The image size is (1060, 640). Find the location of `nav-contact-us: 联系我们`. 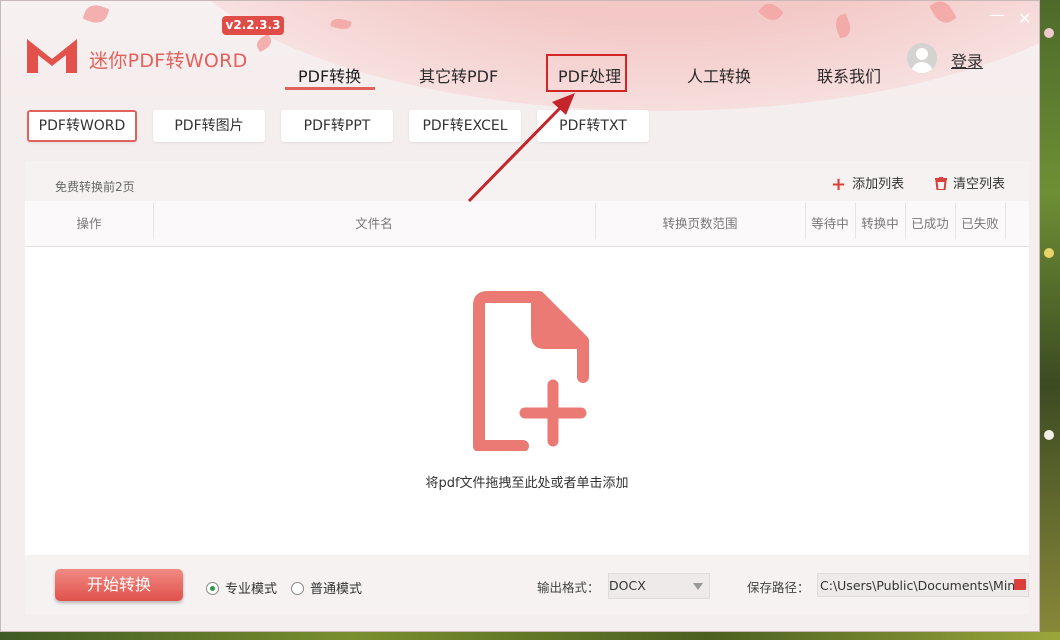

nav-contact-us: 联系我们 is located at coordinates (849, 75).